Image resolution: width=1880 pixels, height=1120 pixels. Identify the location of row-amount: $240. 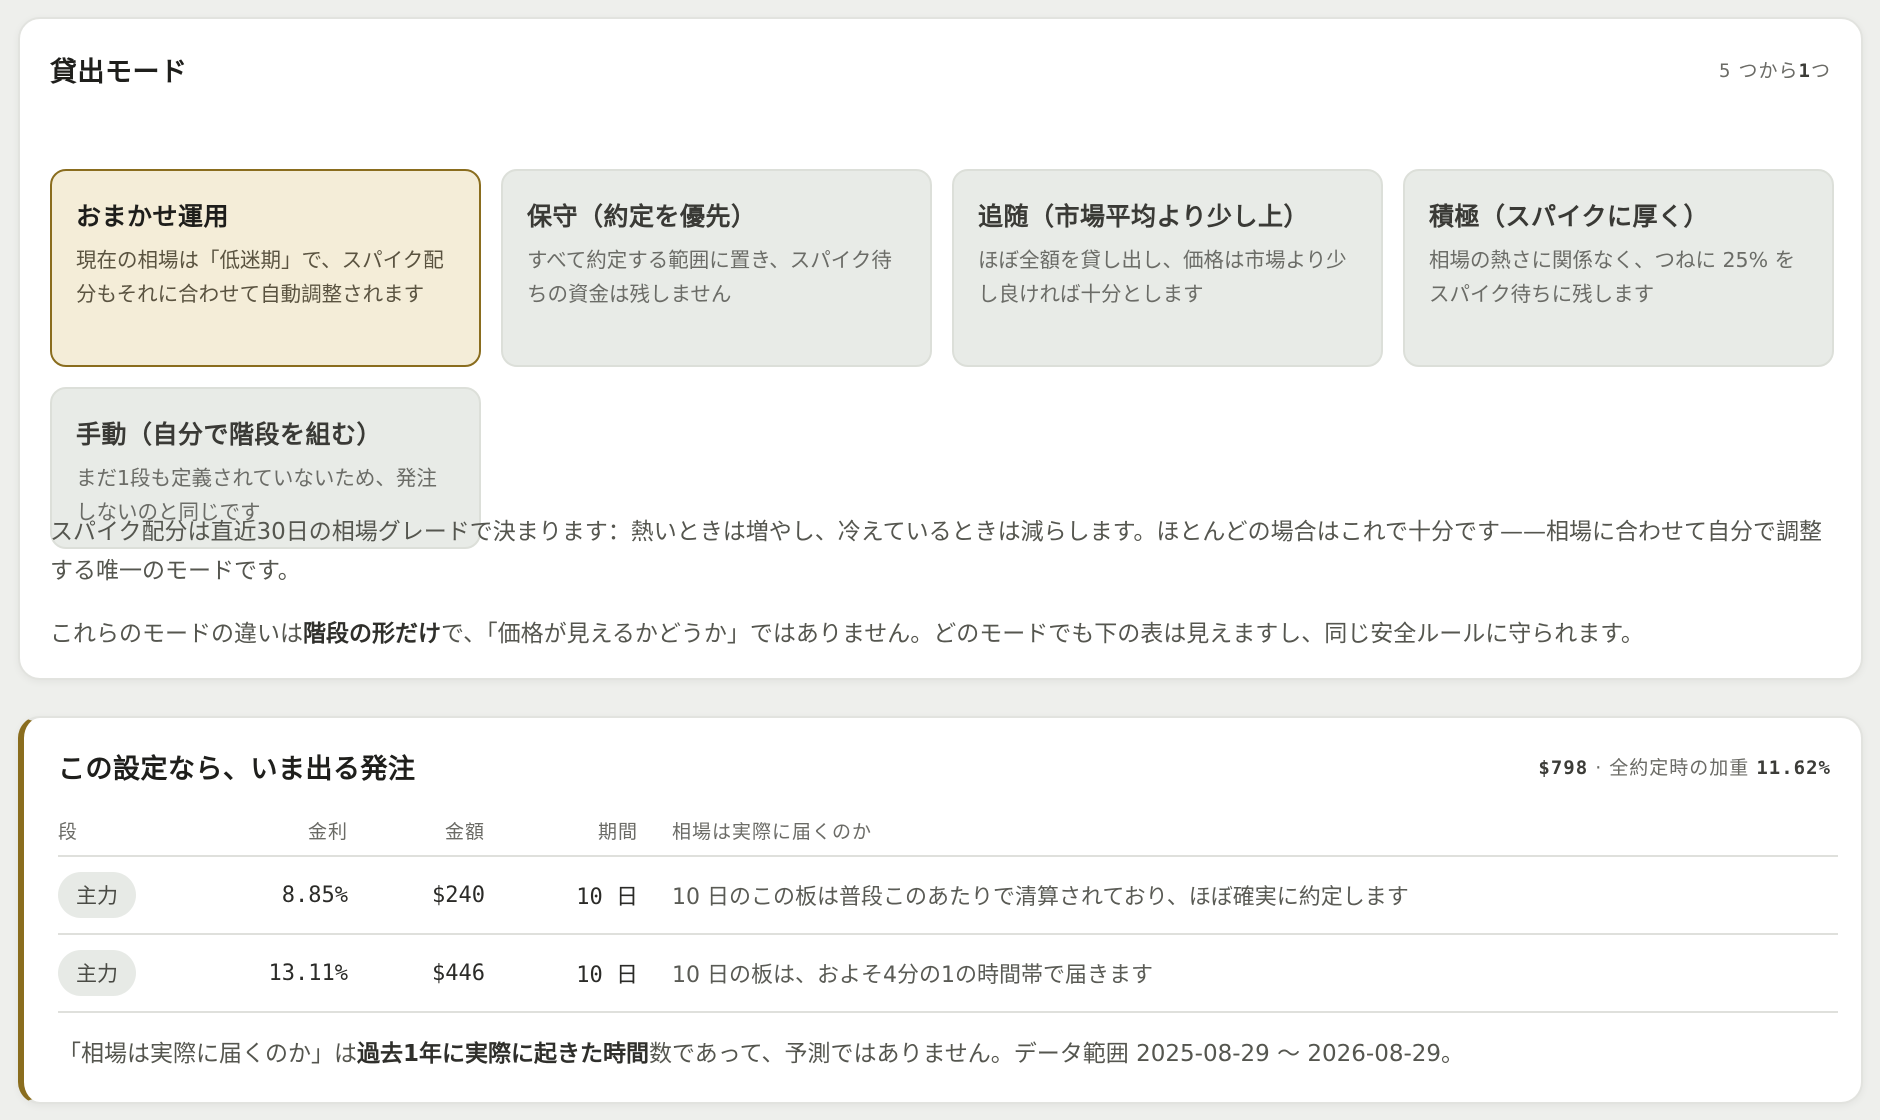
(416, 895).